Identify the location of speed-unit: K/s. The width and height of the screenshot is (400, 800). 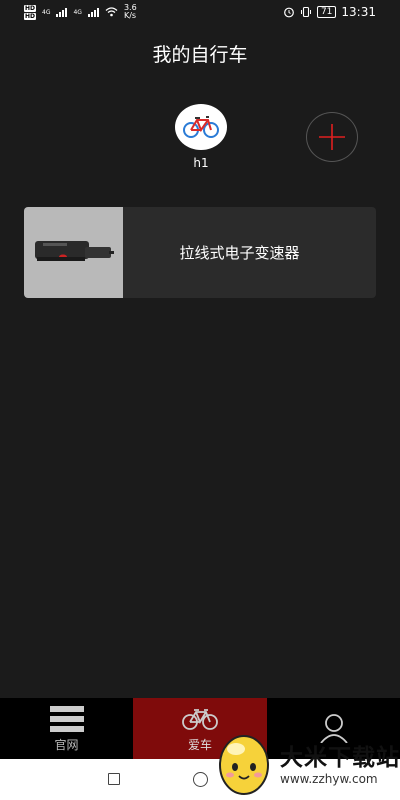
(130, 15).